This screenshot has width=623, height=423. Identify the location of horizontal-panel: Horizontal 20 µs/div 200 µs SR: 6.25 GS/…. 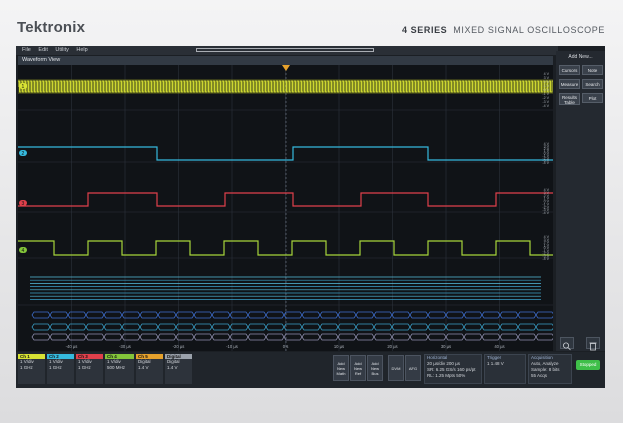
(453, 369).